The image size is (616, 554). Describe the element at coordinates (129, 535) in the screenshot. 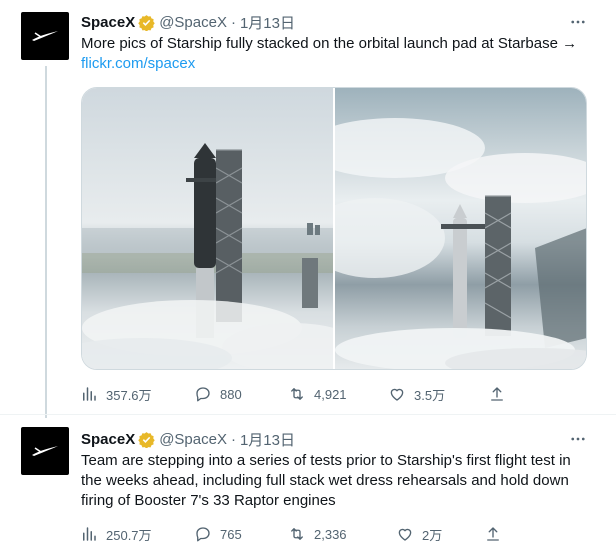

I see `views-count: 250.7万` at that location.